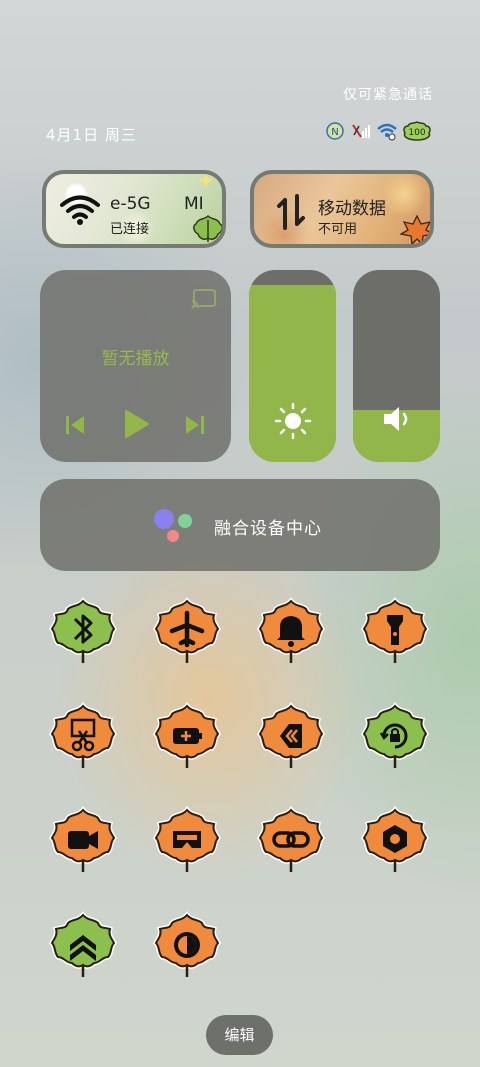 The height and width of the screenshot is (1067, 480). I want to click on battery-icon: 100, so click(417, 131).